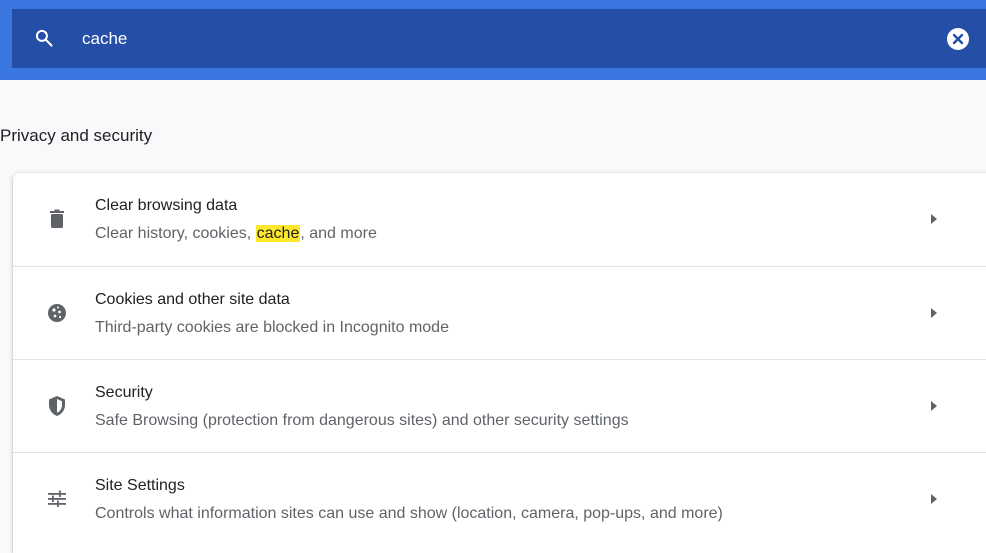 This screenshot has width=986, height=553. I want to click on search-input, so click(502, 39).